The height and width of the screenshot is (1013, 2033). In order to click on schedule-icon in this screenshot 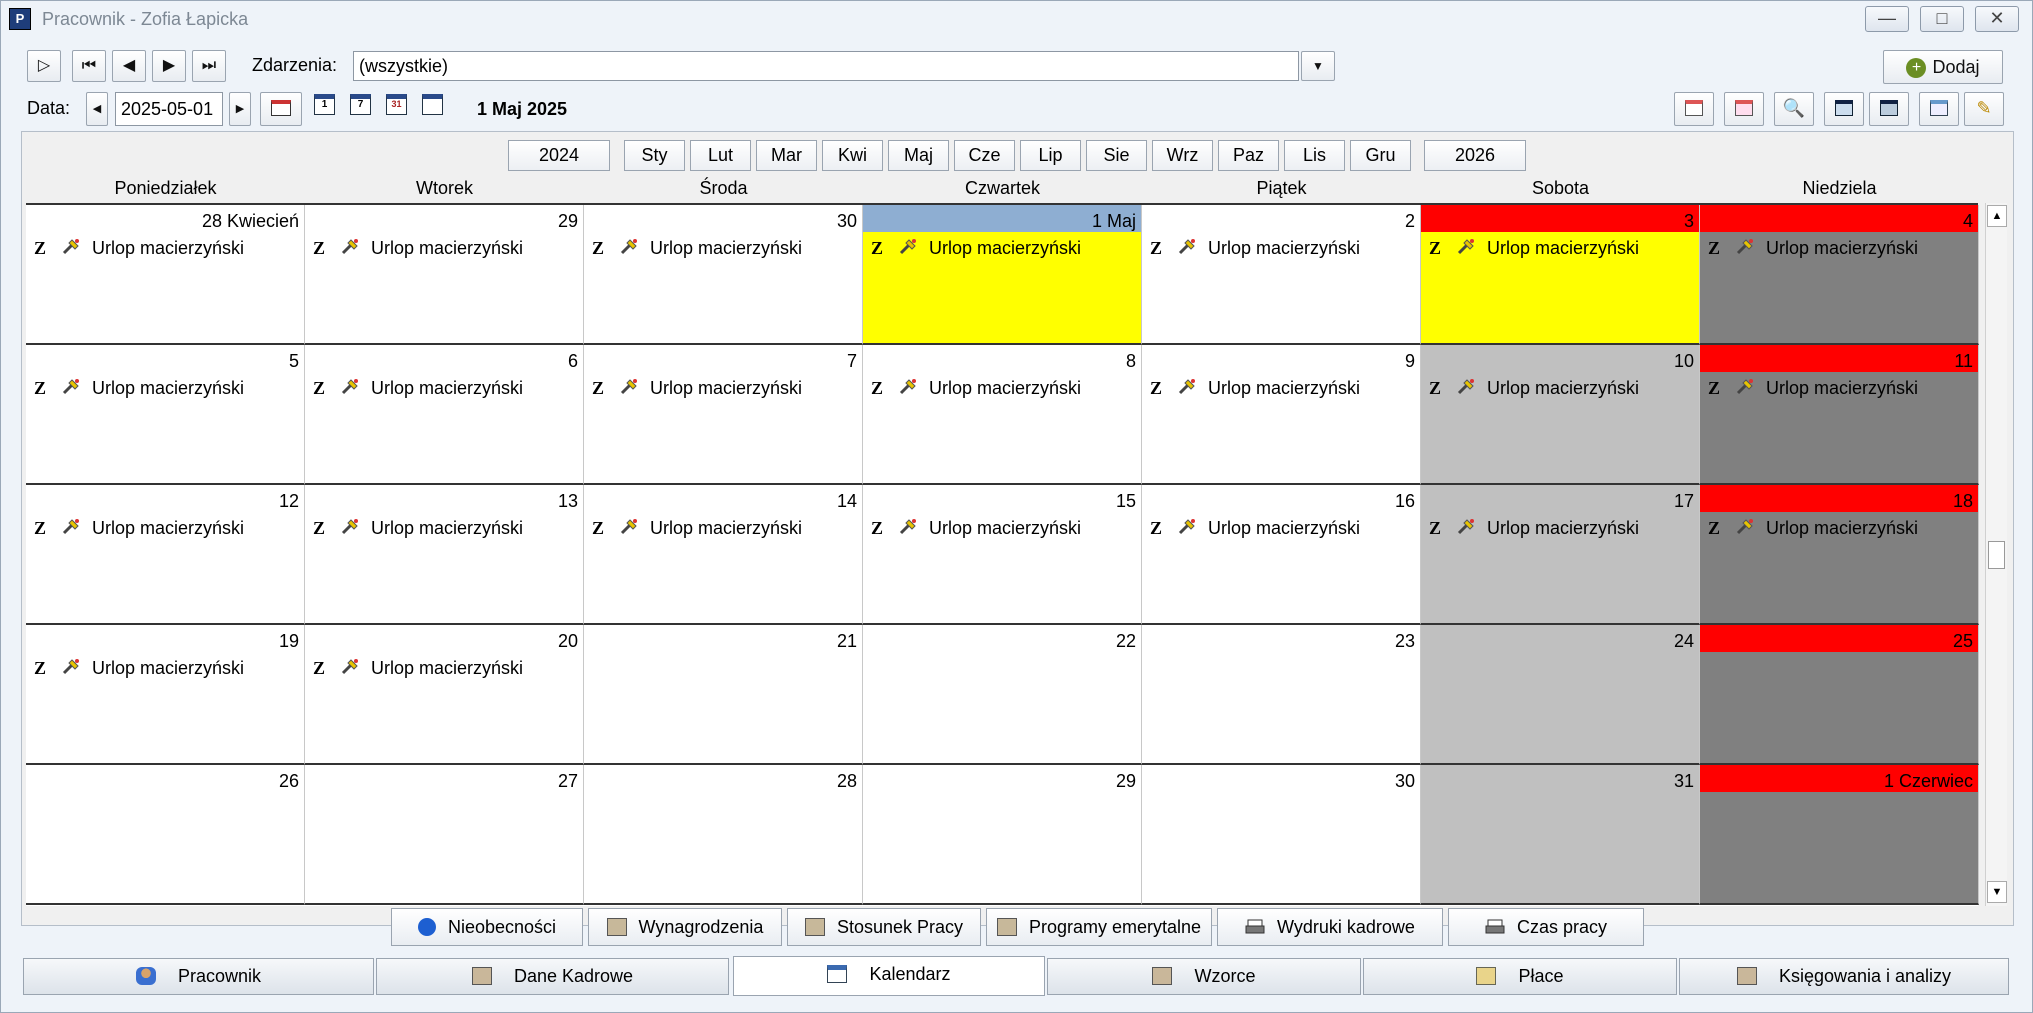, I will do `click(1844, 109)`.